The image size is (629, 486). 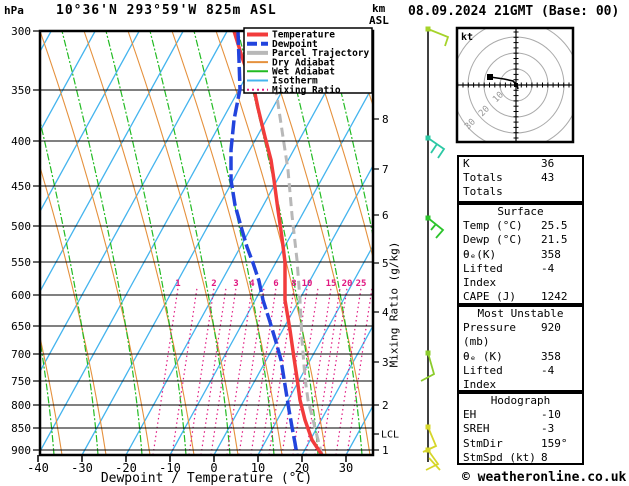 I want to click on indices-row-label: Pressure (mb), so click(x=489, y=335).